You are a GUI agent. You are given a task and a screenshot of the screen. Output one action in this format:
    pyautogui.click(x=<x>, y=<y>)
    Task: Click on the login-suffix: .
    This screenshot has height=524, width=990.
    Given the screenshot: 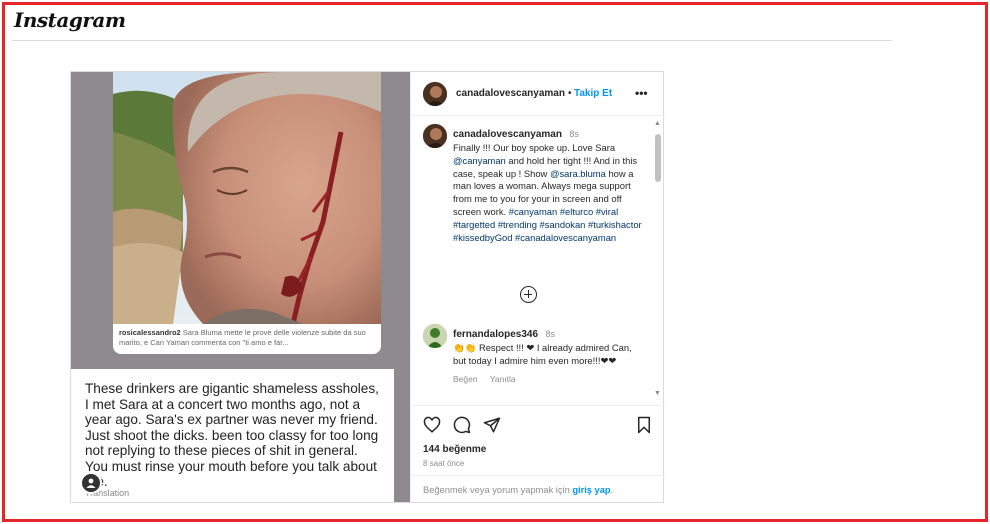 What is the action you would take?
    pyautogui.click(x=612, y=490)
    